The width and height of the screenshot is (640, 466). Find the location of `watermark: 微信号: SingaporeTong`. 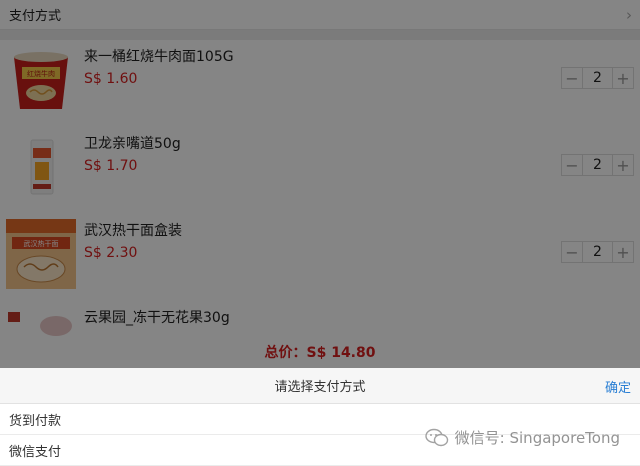

watermark: 微信号: SingaporeTong is located at coordinates (522, 437).